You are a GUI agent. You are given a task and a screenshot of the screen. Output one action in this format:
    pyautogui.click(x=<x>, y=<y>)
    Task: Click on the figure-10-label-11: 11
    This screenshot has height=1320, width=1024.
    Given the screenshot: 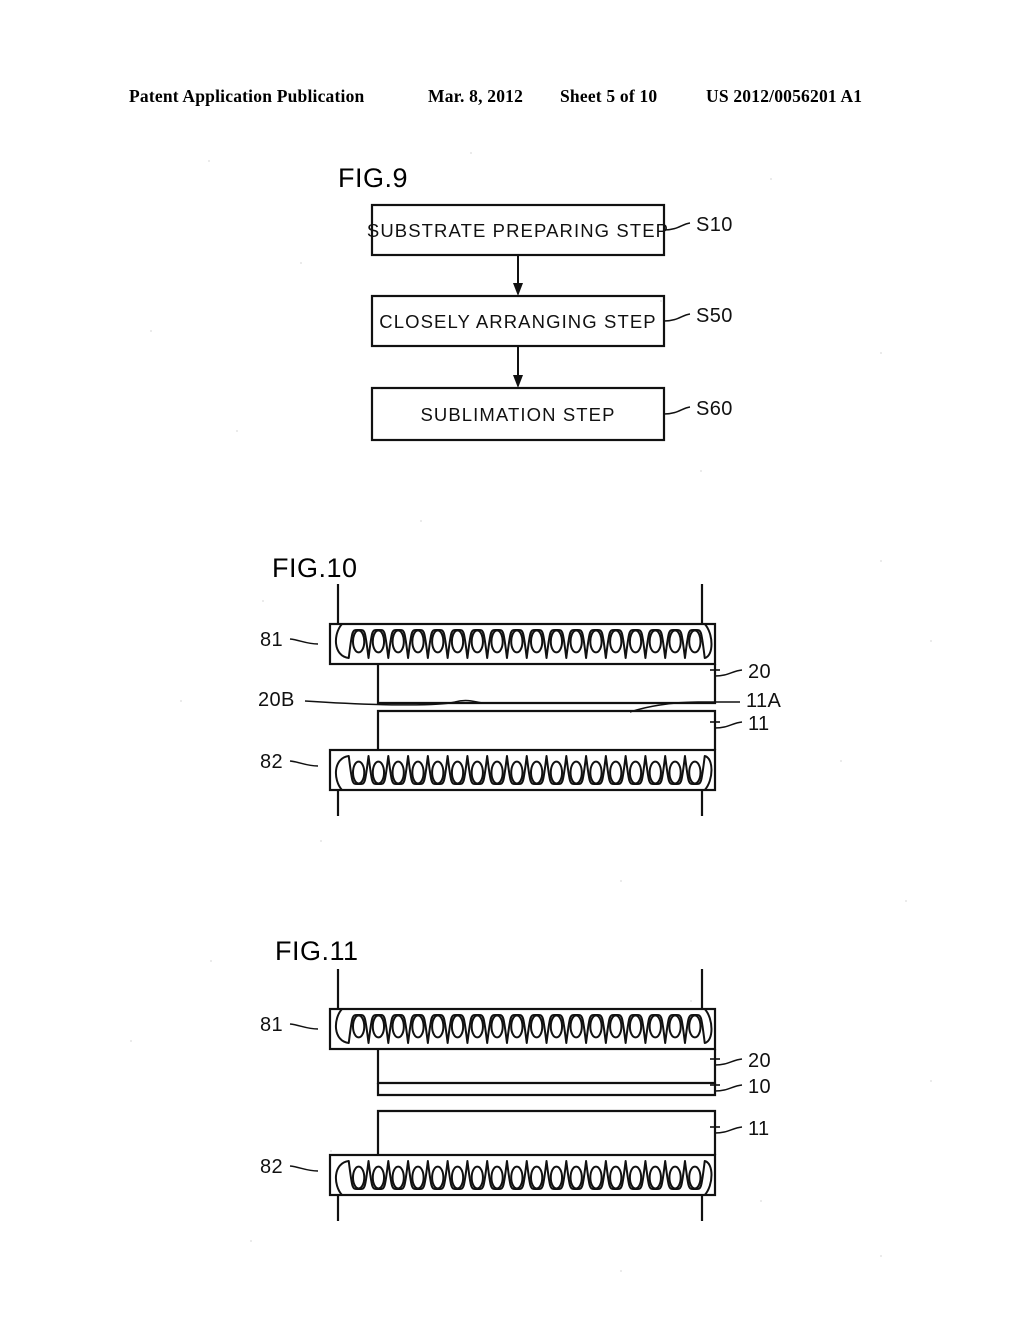 What is the action you would take?
    pyautogui.click(x=759, y=724)
    